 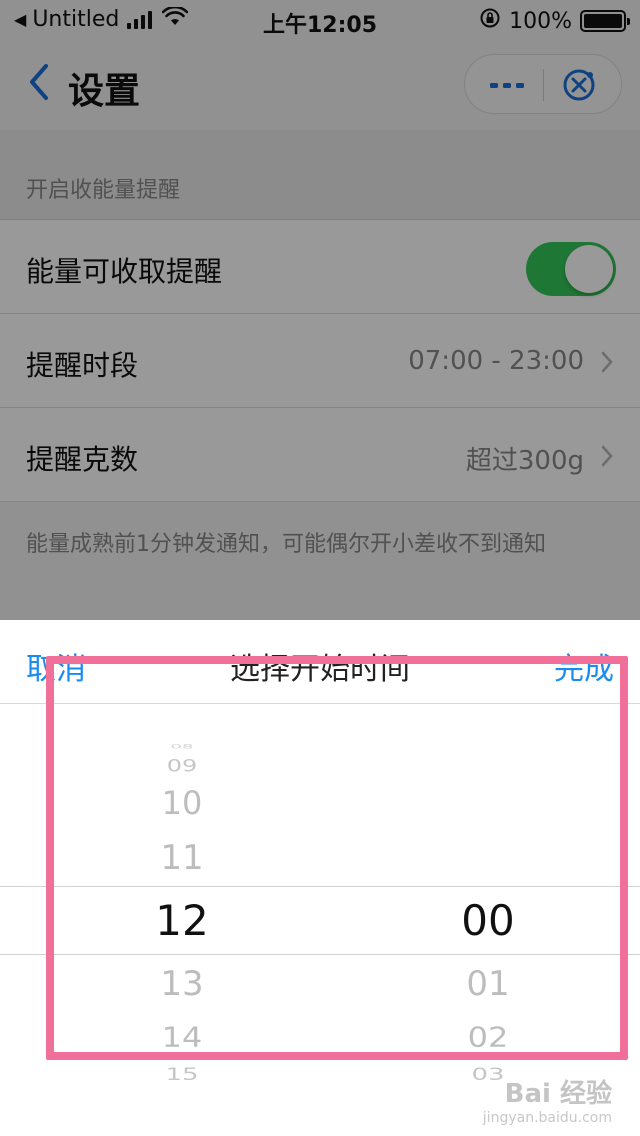 I want to click on hour-option: 15, so click(x=182, y=1075).